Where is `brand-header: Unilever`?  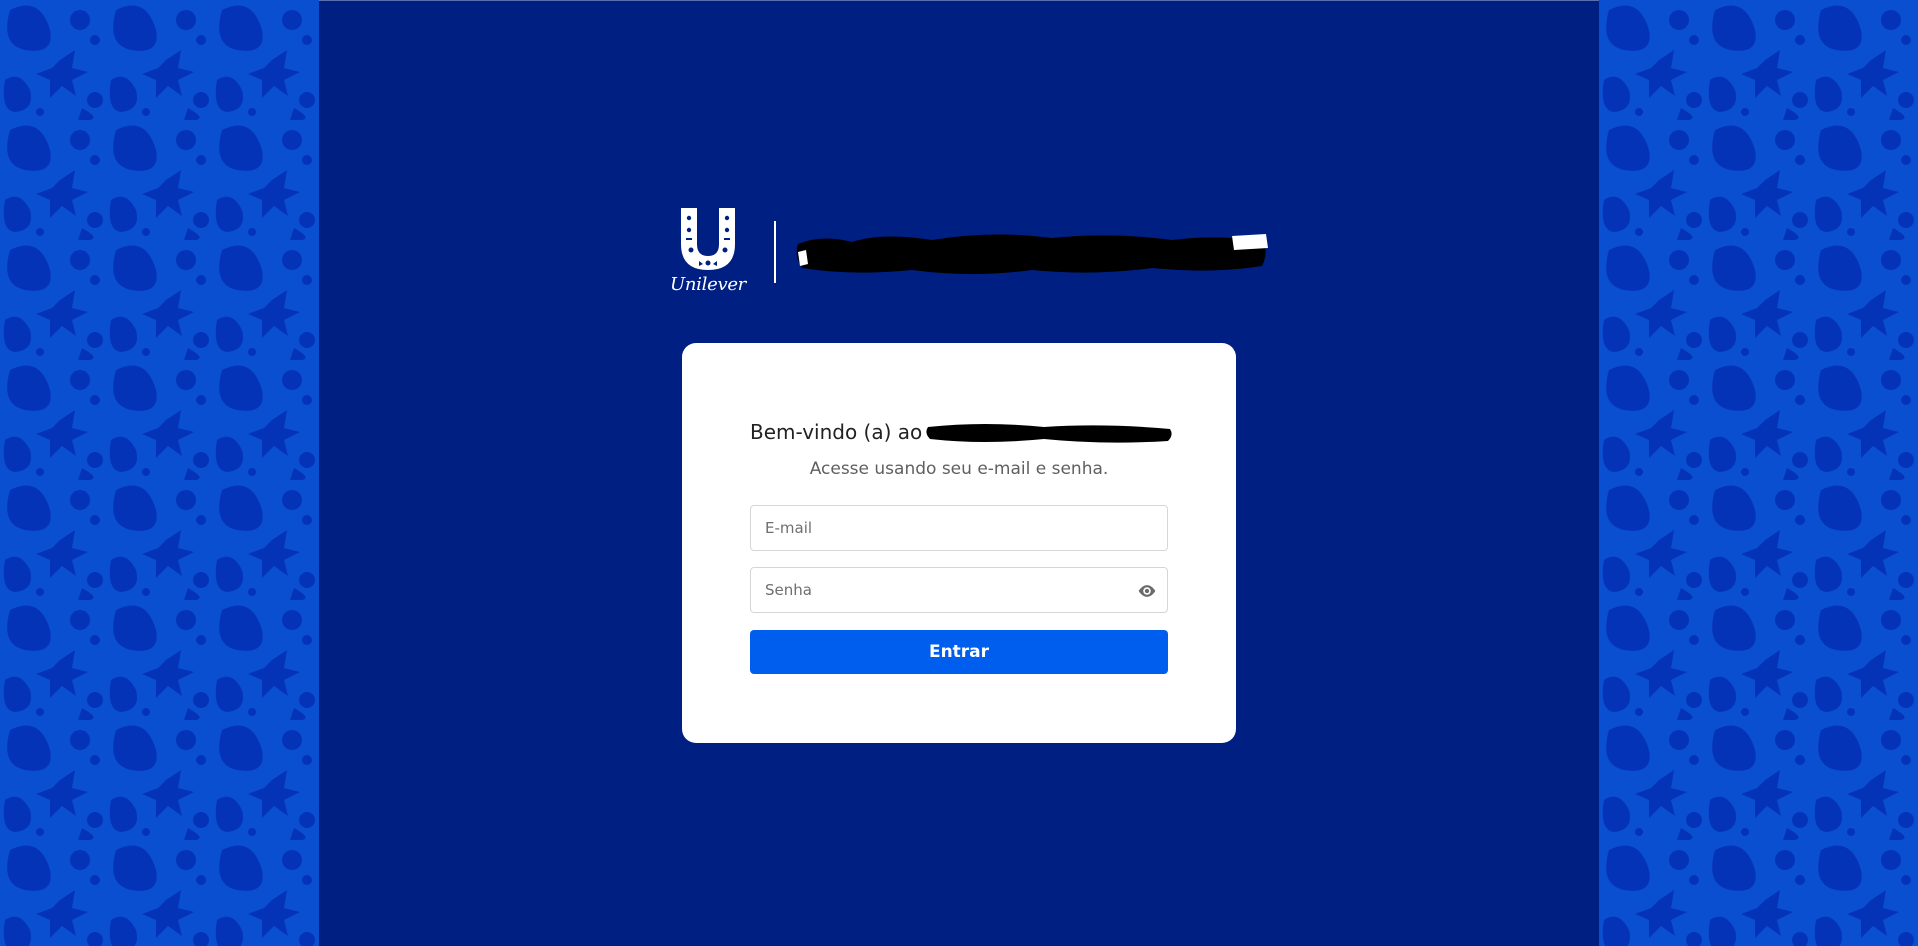 brand-header: Unilever is located at coordinates (969, 252).